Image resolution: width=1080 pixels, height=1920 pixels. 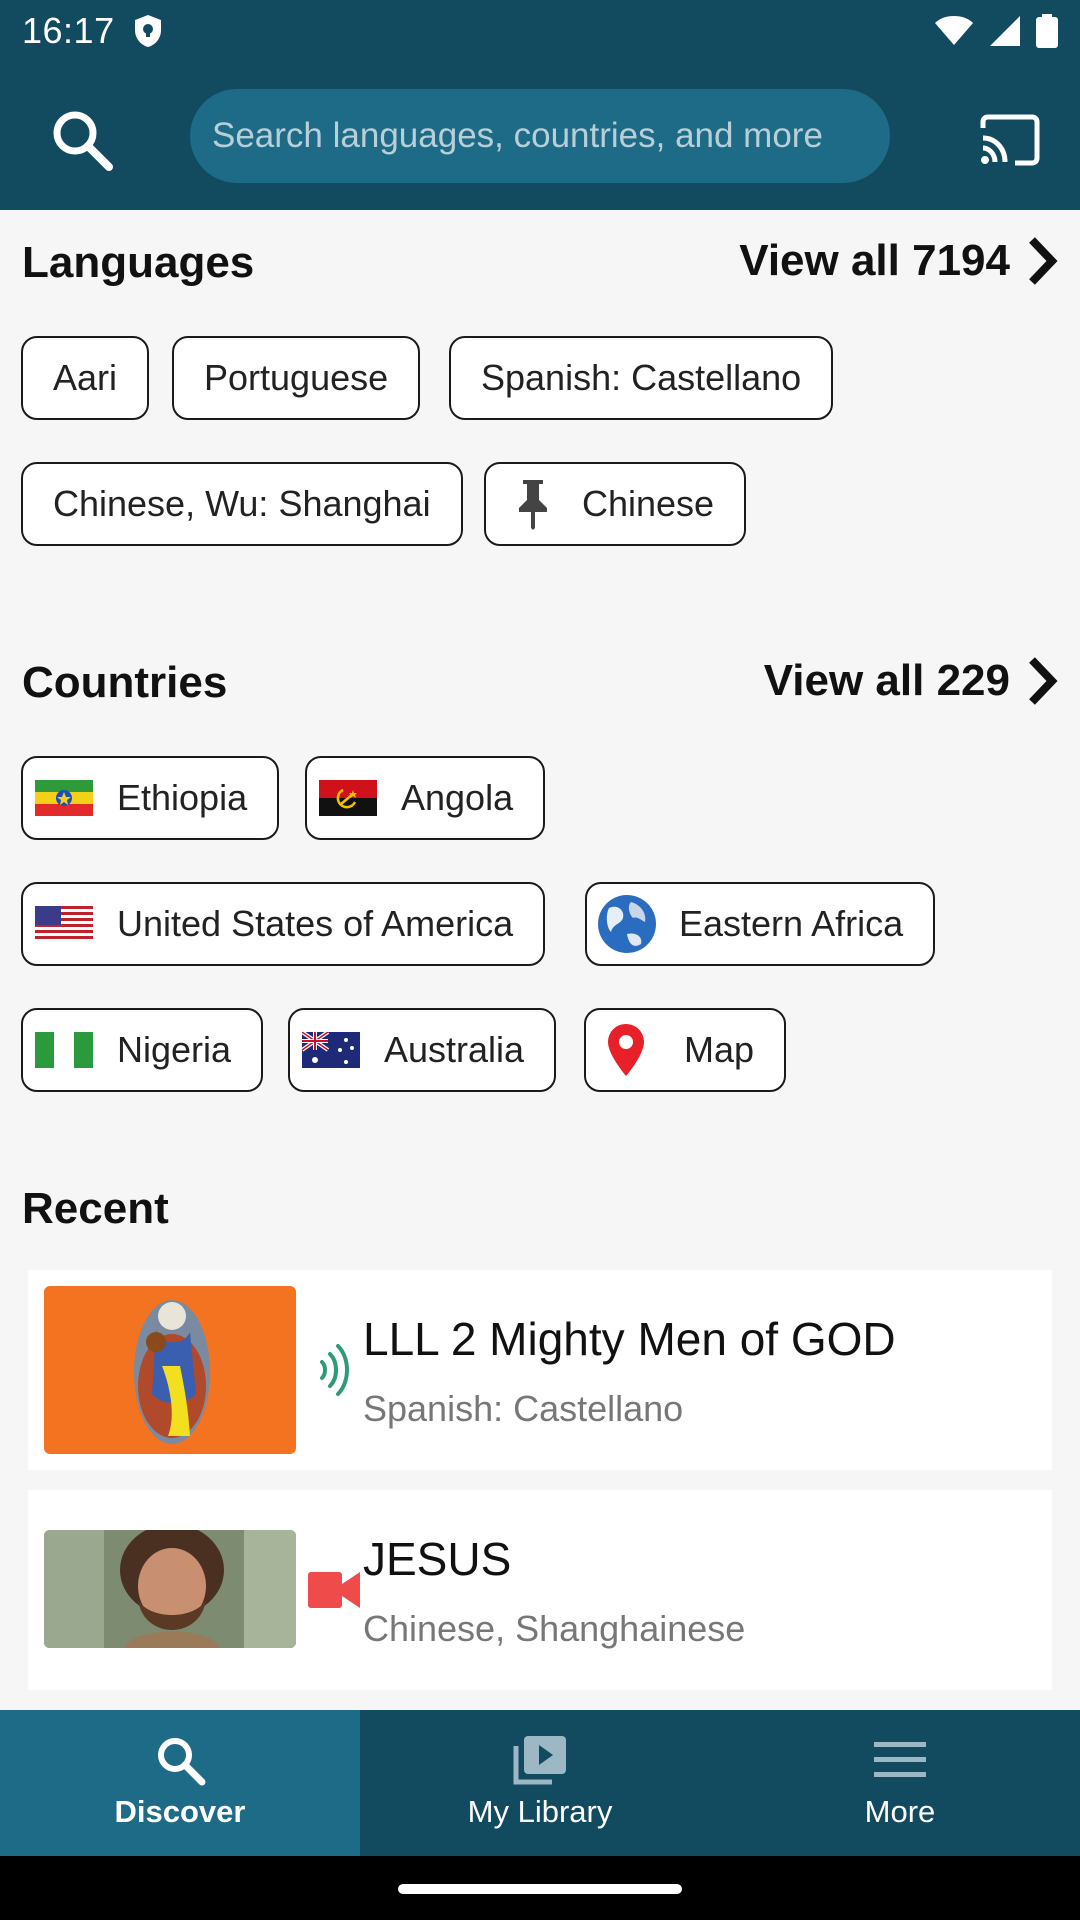 I want to click on recent-item-title: LLL 2 Mighty Men of GOD, so click(x=629, y=1339).